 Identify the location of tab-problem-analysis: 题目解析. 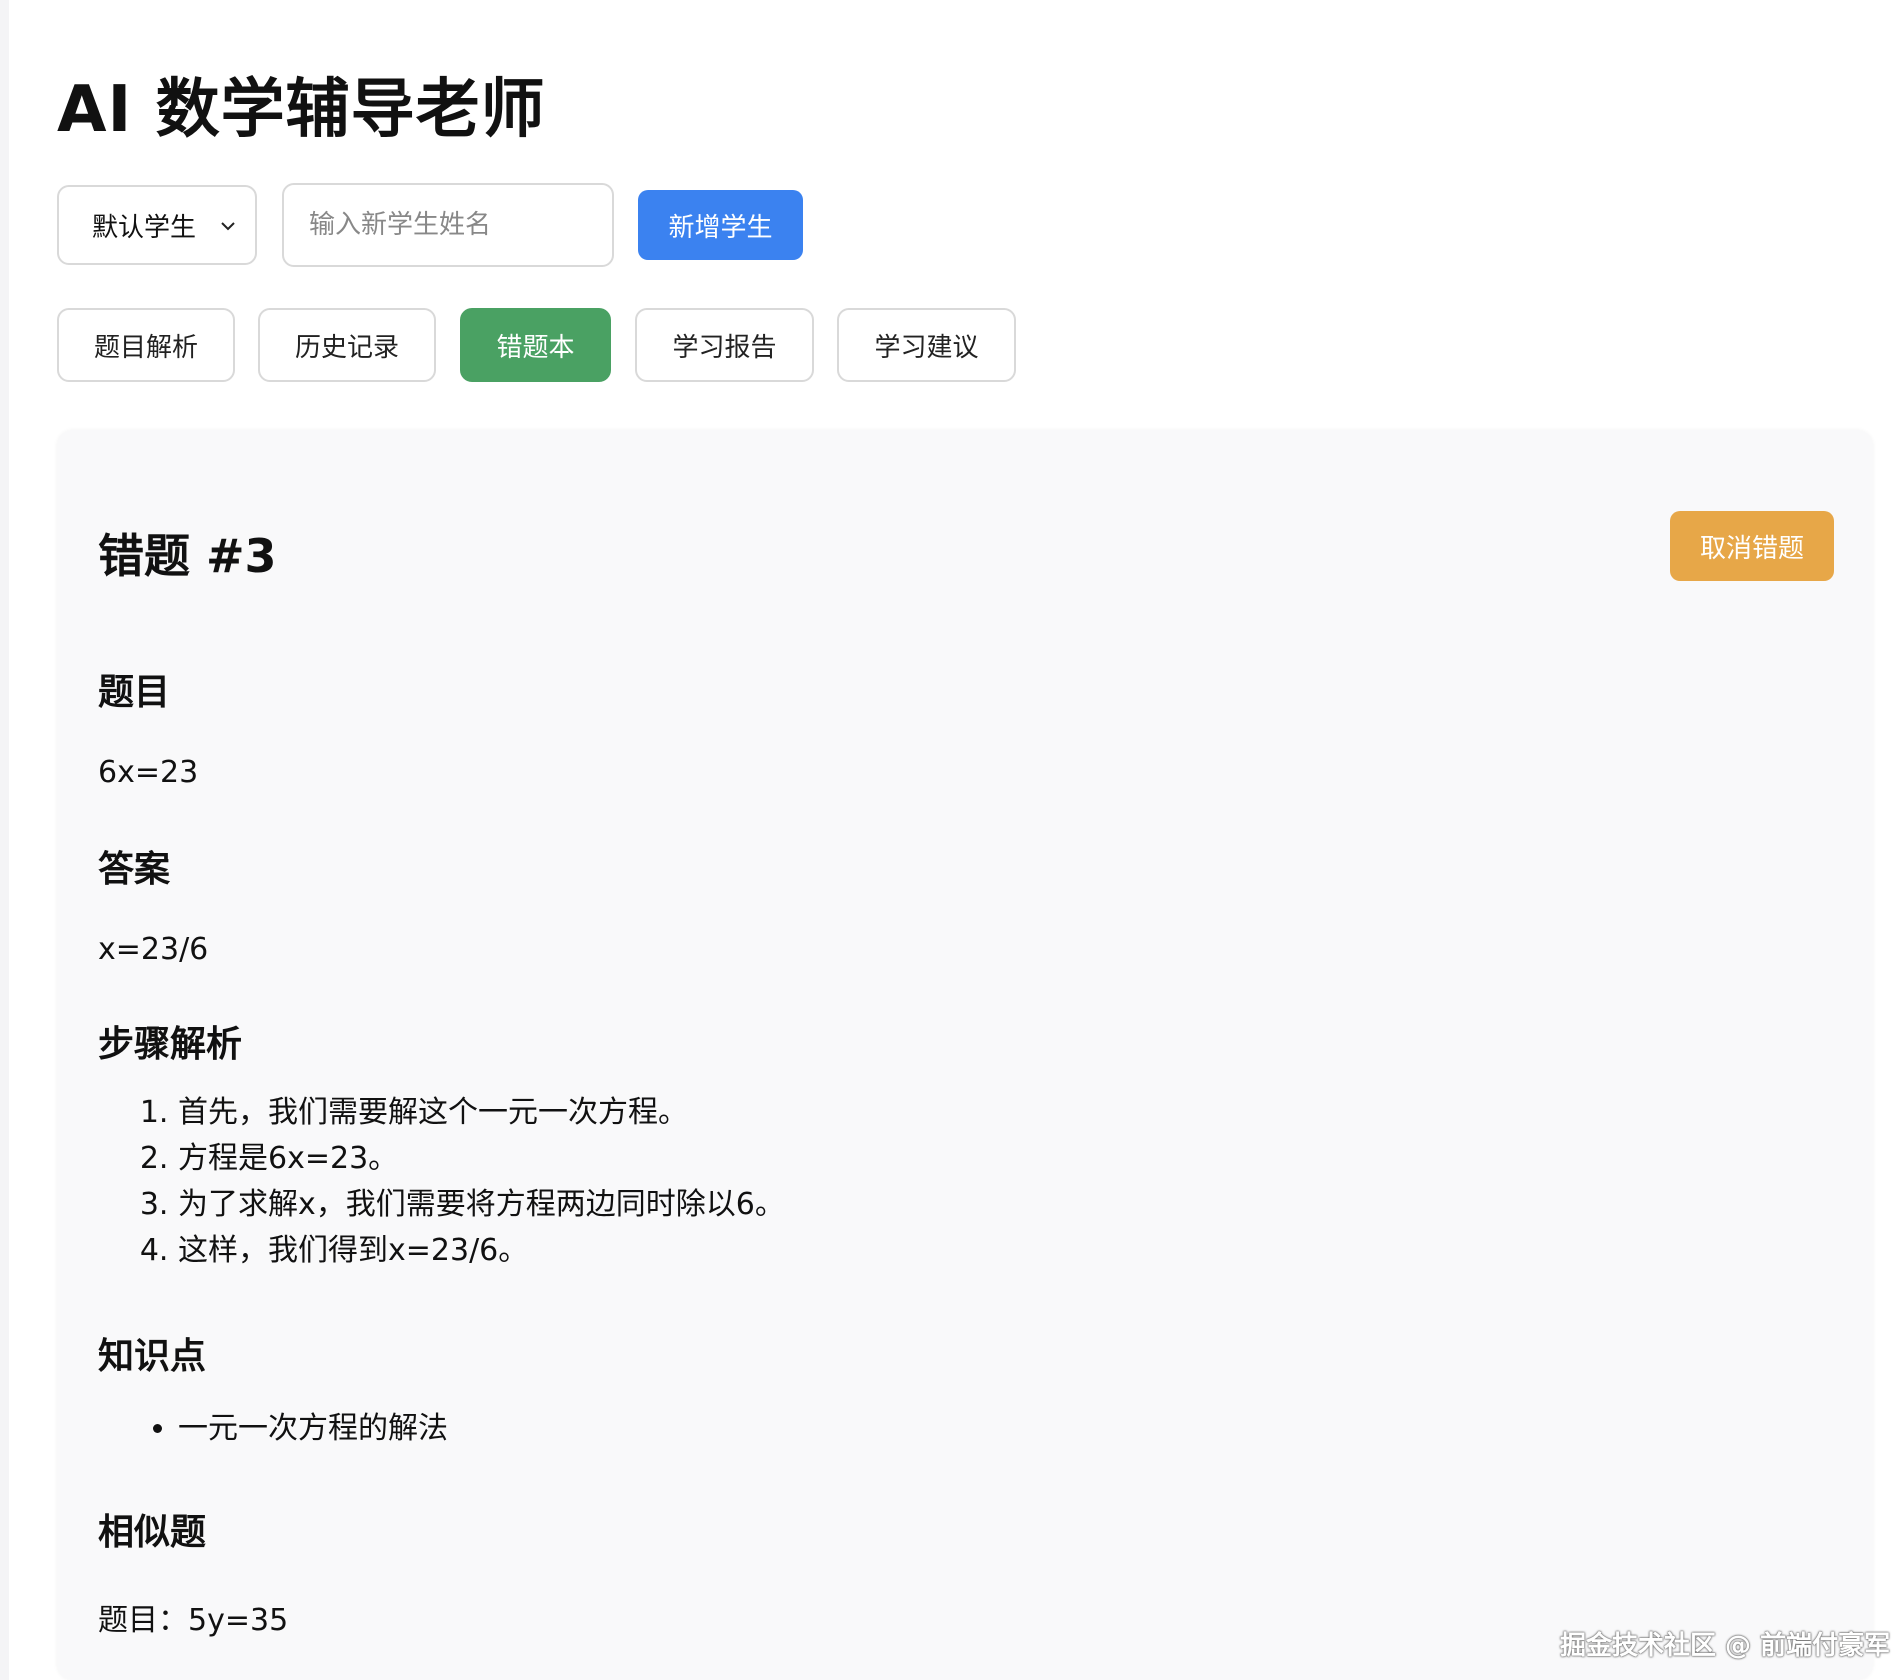
(146, 345).